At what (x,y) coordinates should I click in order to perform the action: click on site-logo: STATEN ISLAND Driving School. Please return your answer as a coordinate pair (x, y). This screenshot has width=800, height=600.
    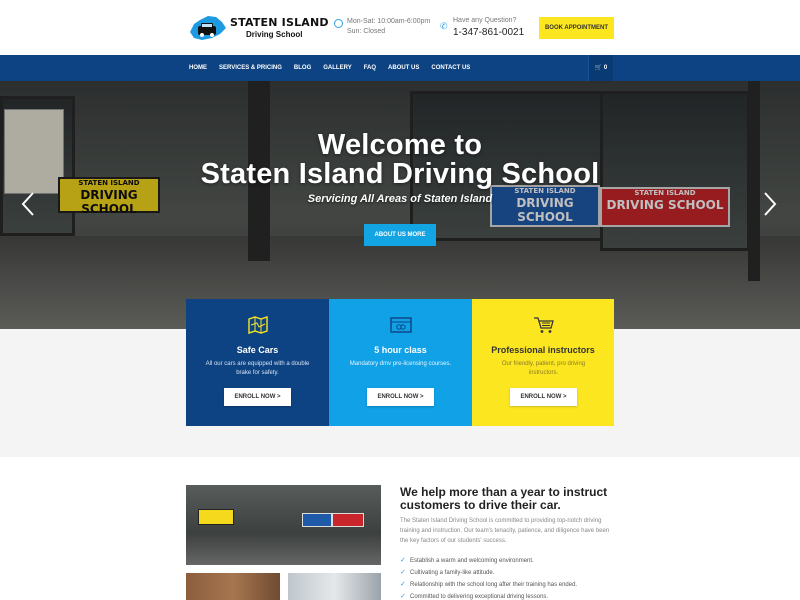
    Looking at the image, I should click on (257, 28).